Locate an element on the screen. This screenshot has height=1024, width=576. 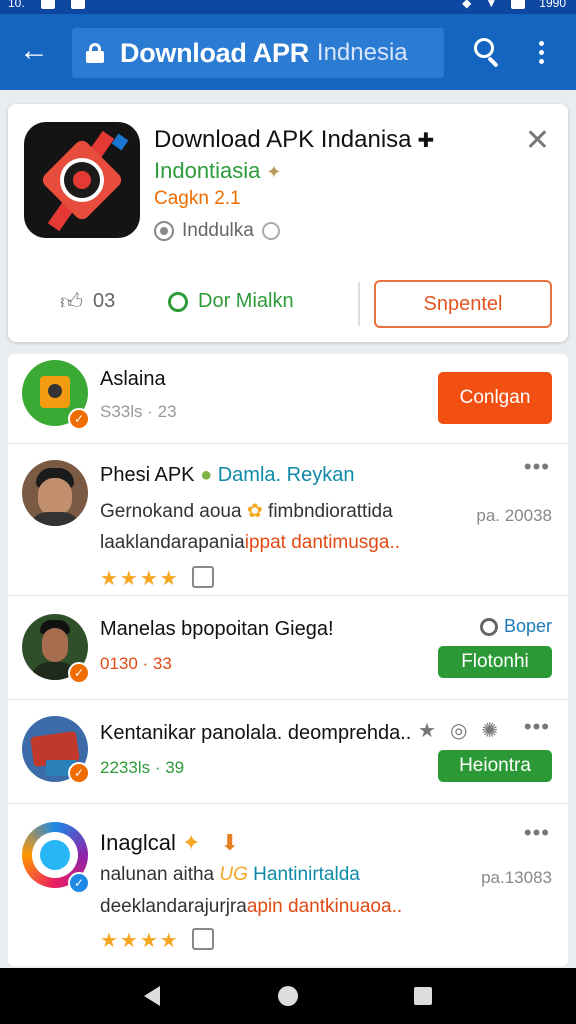
item-meta: 0130 · 33 is located at coordinates (136, 664).